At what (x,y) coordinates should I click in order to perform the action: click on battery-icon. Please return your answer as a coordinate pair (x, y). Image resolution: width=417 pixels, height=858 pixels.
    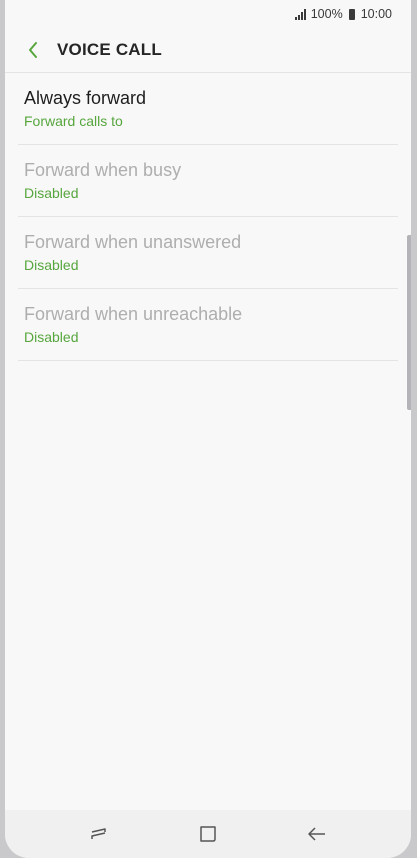
    Looking at the image, I should click on (351, 14).